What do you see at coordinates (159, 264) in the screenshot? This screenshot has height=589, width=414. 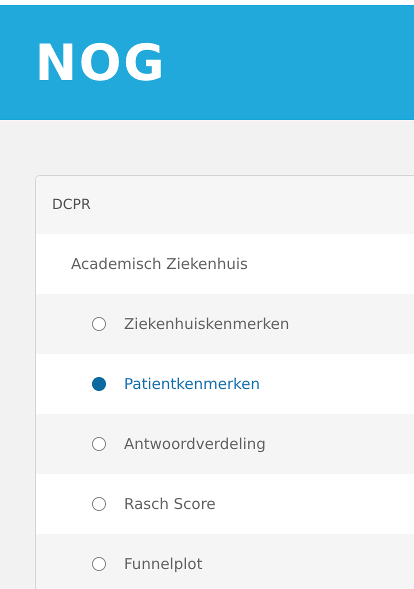 I see `group-label: Academisch Ziekenhuis` at bounding box center [159, 264].